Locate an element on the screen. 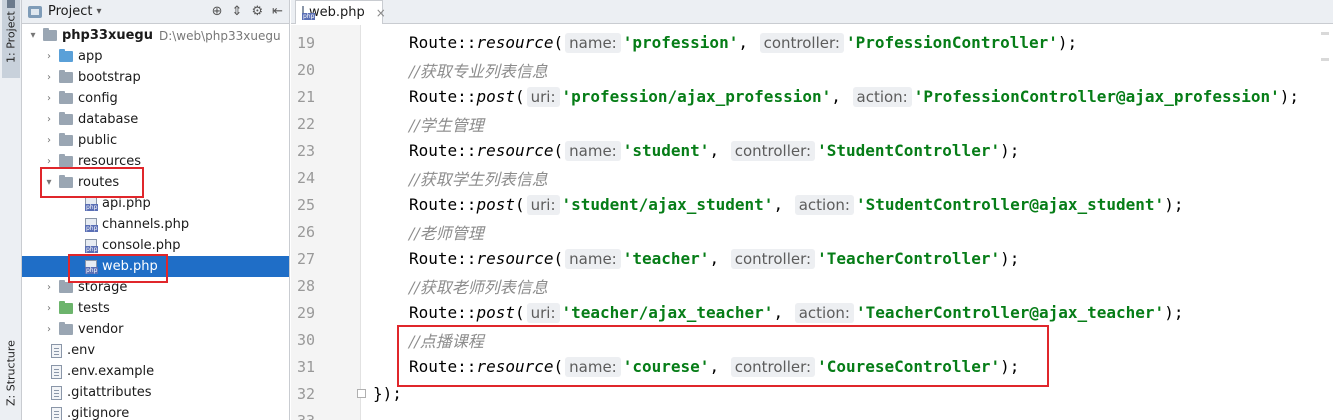 The image size is (1333, 420). tree-item-env-example: .env.example is located at coordinates (155, 371).